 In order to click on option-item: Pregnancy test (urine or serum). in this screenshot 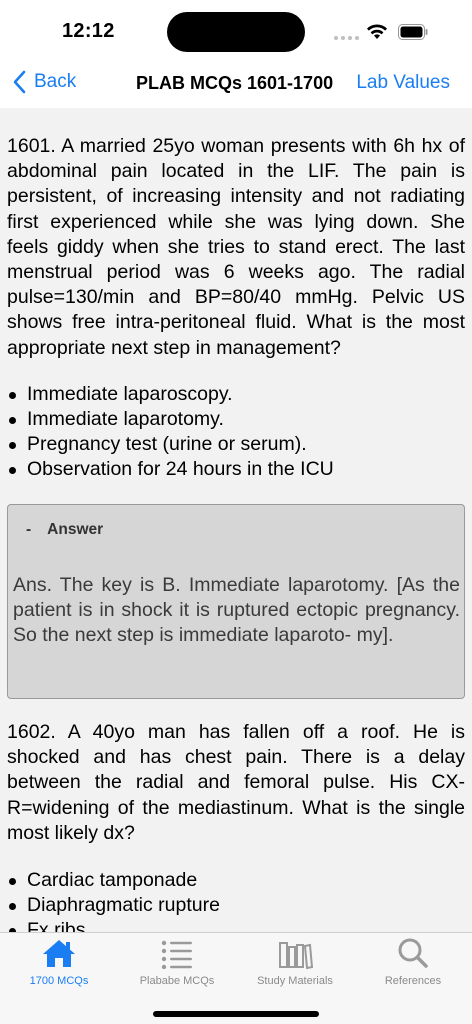, I will do `click(236, 444)`.